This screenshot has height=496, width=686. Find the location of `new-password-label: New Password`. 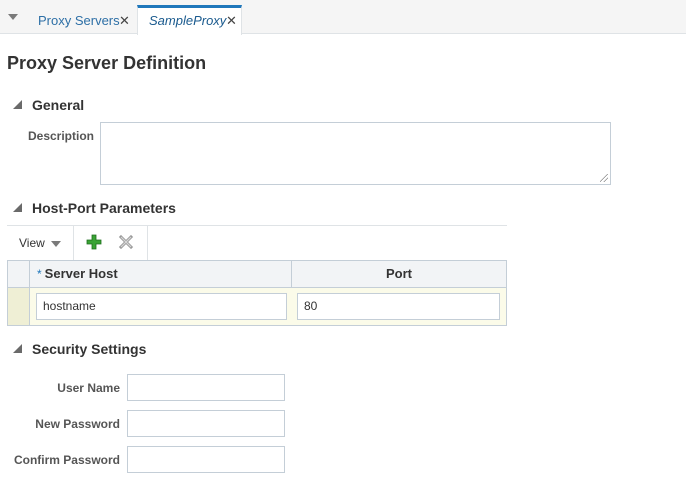

new-password-label: New Password is located at coordinates (77, 424).